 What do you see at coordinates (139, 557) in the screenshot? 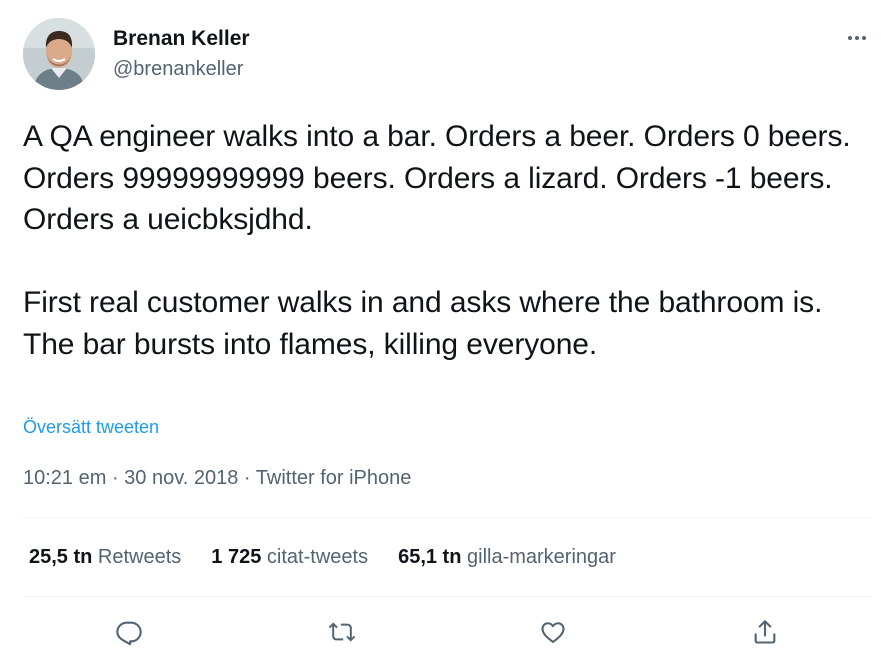
I see `retweets-label: Retweets` at bounding box center [139, 557].